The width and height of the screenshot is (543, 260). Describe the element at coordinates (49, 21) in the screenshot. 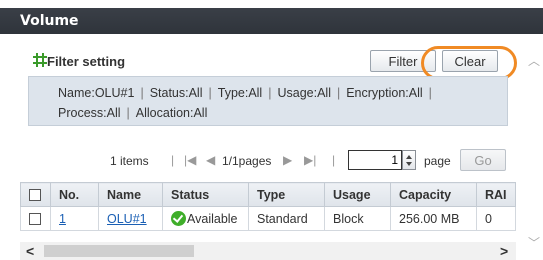

I see `window-title: Volume` at that location.